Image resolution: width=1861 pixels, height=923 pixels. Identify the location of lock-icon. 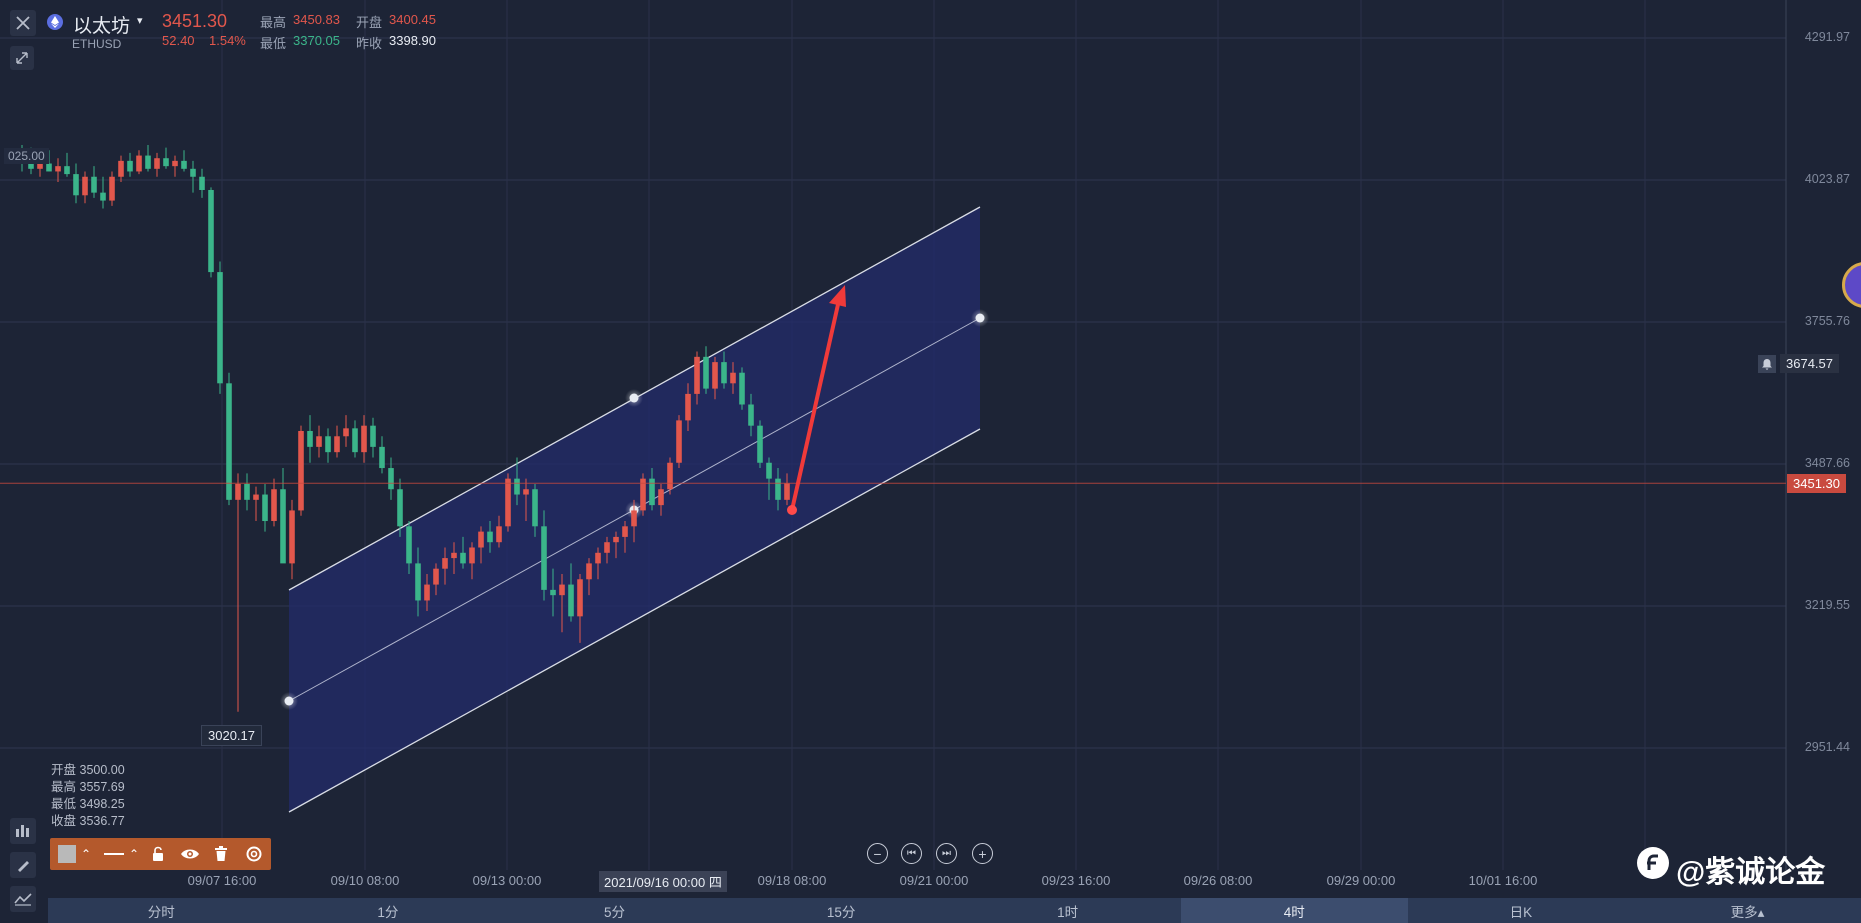
(158, 854).